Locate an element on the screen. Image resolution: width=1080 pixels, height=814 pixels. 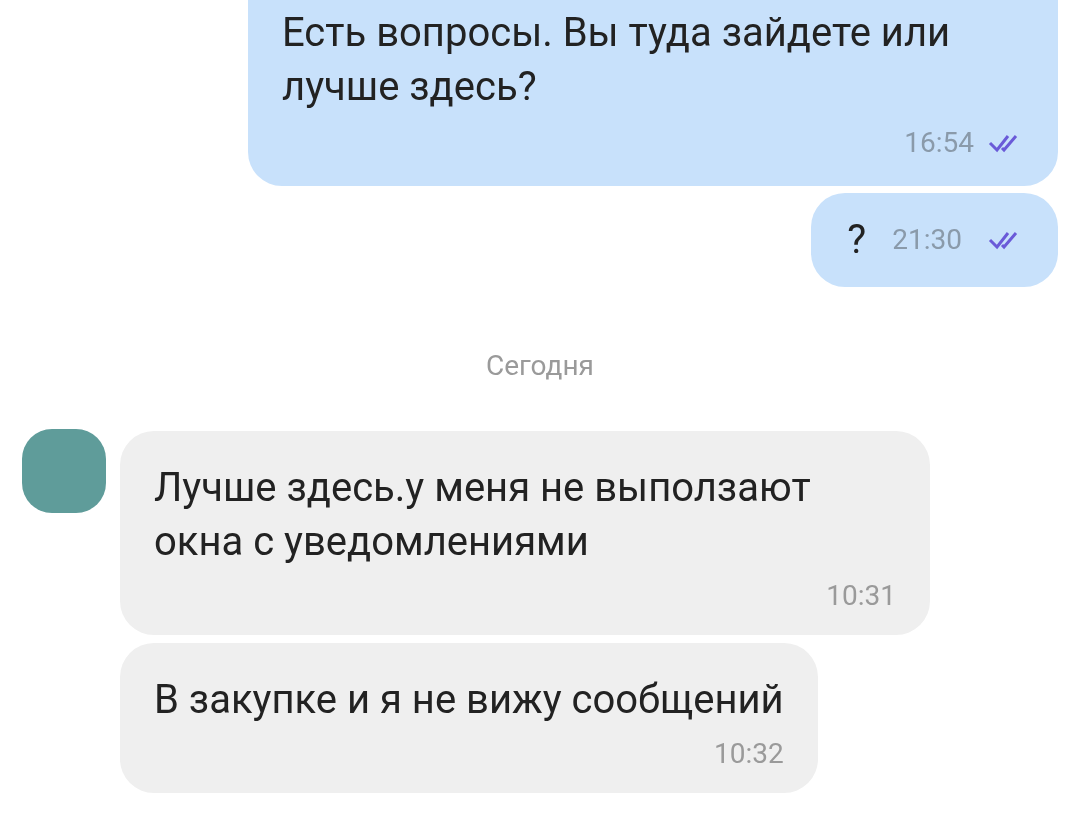
message-text: В закупке и я не вижу сообщений is located at coordinates (469, 700).